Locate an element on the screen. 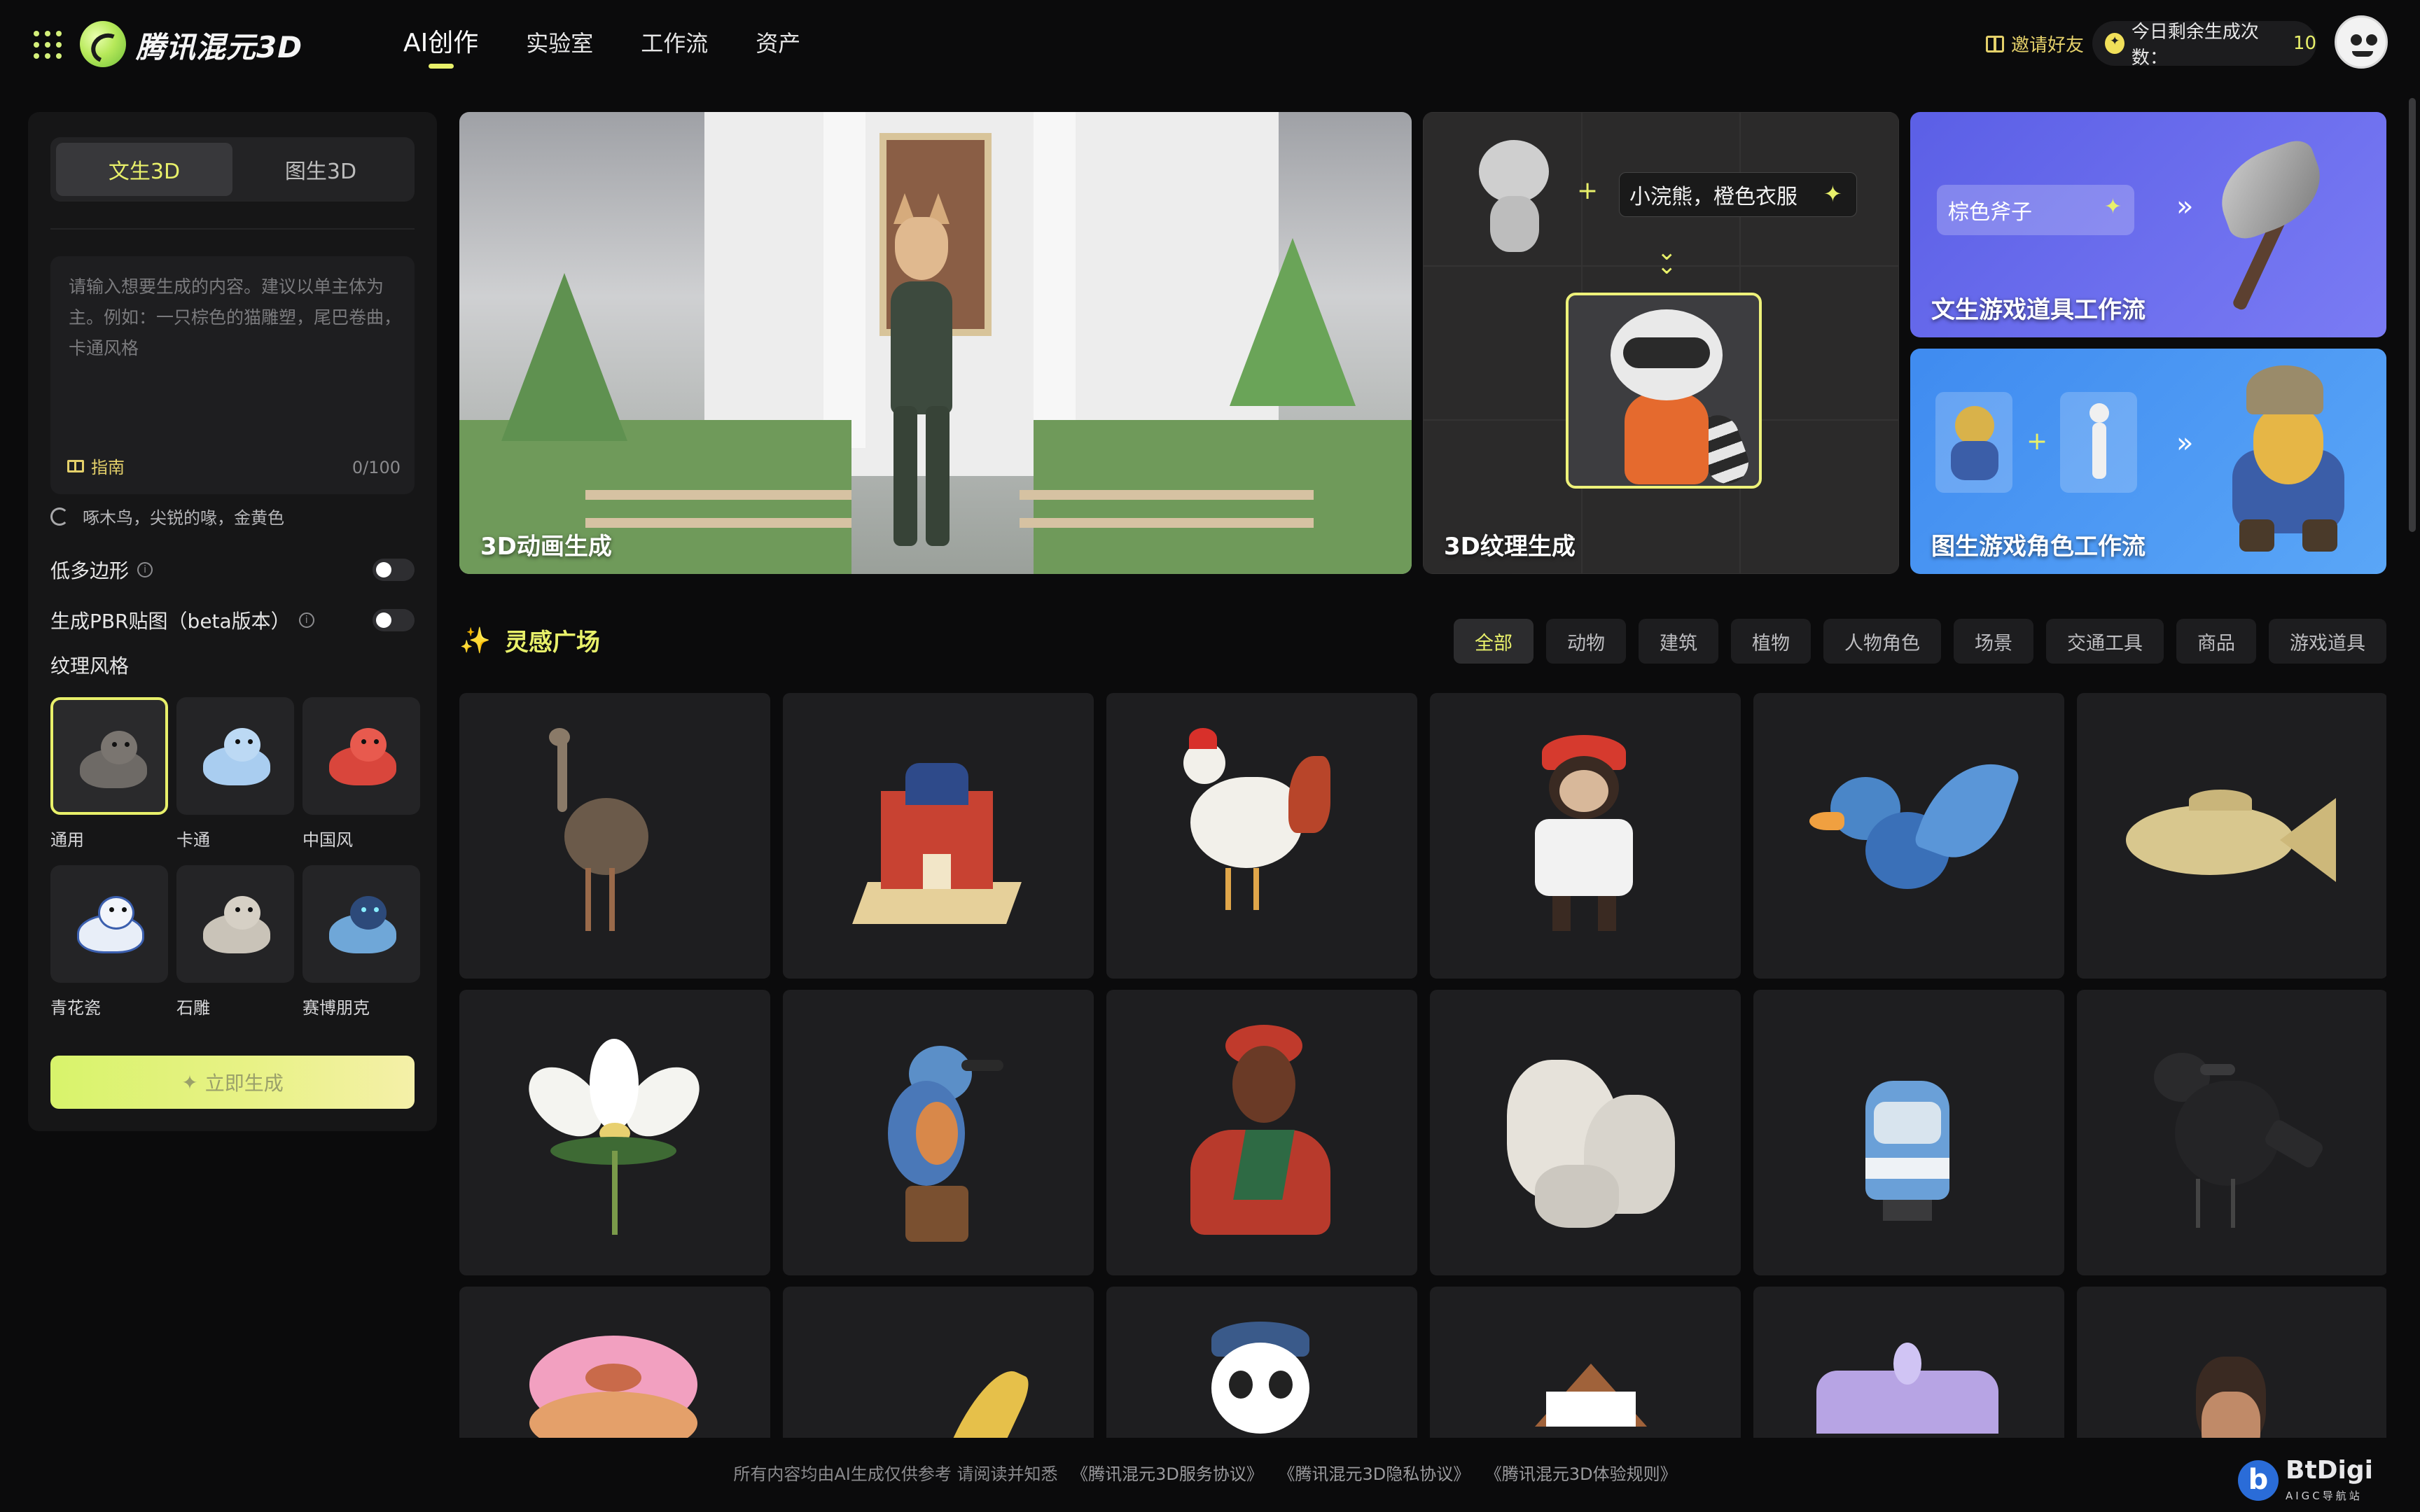 This screenshot has height=1512, width=2420. filter-vehicles: 交通工具 is located at coordinates (2105, 641).